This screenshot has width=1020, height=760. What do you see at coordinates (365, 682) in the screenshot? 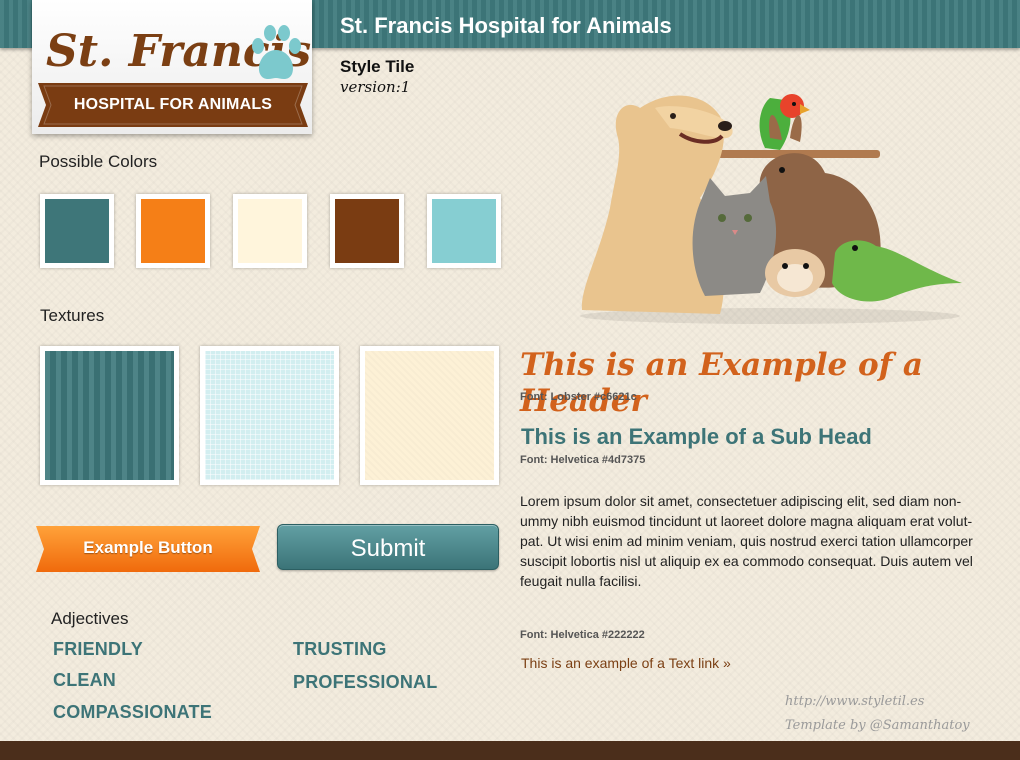
I see `adjective-item: PROFESSIONAL` at bounding box center [365, 682].